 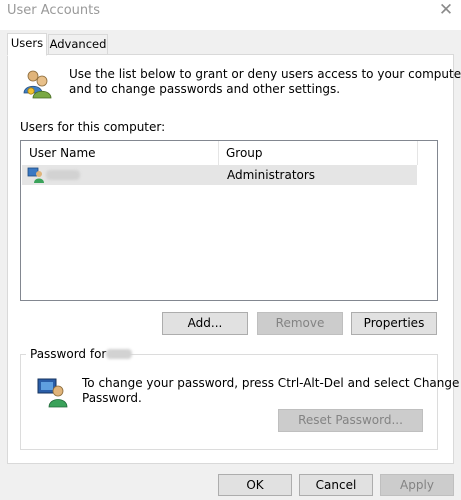 I want to click on password-group-legend: Password for, so click(x=68, y=354).